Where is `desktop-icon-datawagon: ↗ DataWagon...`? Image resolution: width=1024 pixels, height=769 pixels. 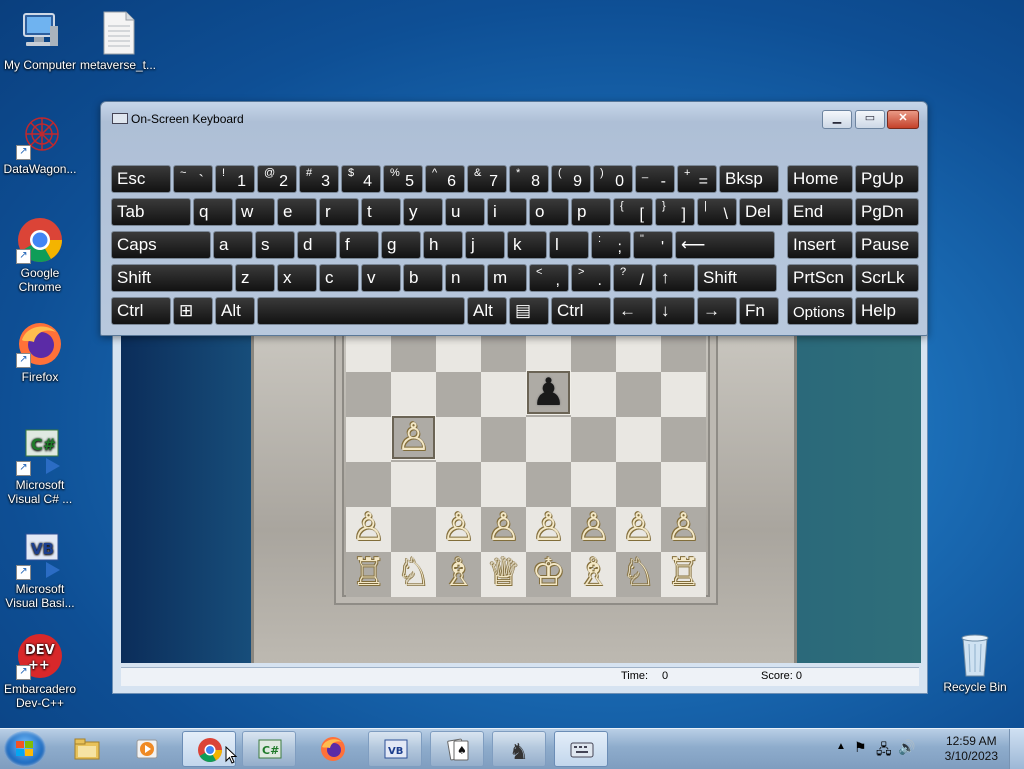 desktop-icon-datawagon: ↗ DataWagon... is located at coordinates (40, 144).